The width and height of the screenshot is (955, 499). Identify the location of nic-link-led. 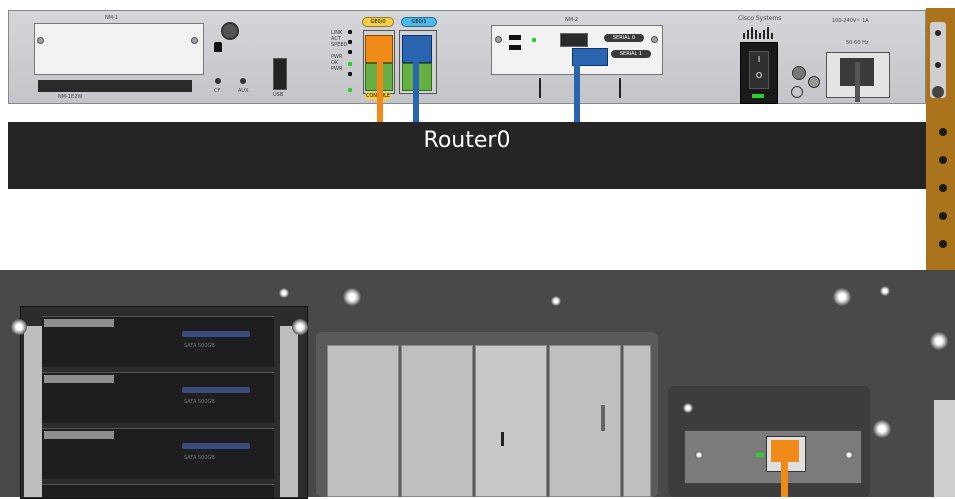
(760, 455).